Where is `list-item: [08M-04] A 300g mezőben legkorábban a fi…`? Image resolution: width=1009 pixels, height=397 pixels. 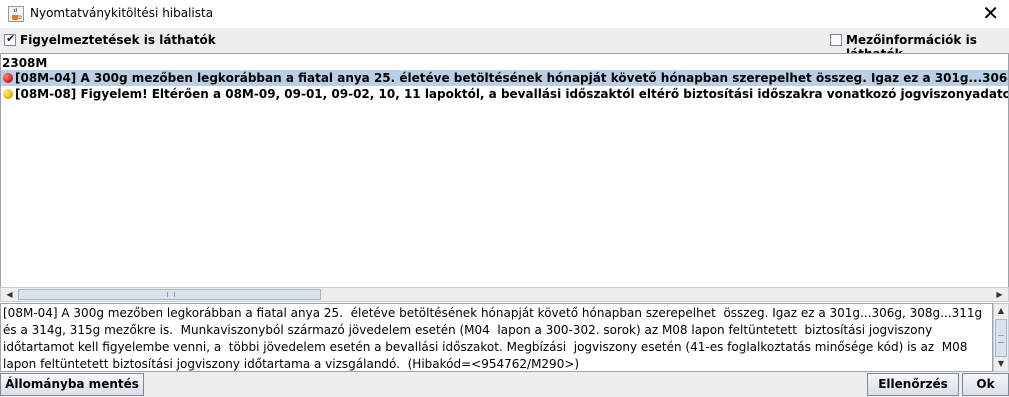 list-item: [08M-04] A 300g mezőben legkorábban a fi… is located at coordinates (504, 78).